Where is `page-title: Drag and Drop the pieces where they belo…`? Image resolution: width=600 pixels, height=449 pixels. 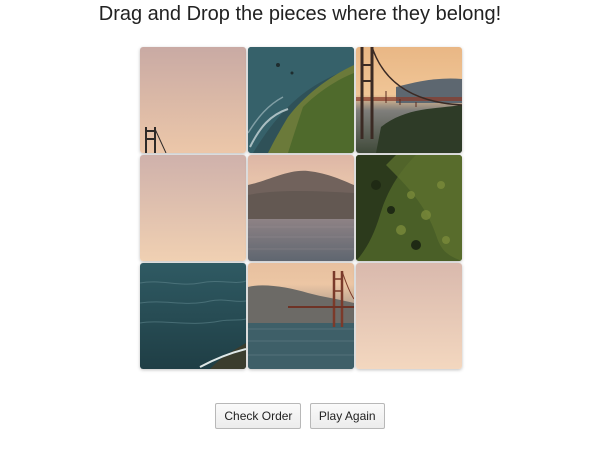 page-title: Drag and Drop the pieces where they belo… is located at coordinates (300, 14).